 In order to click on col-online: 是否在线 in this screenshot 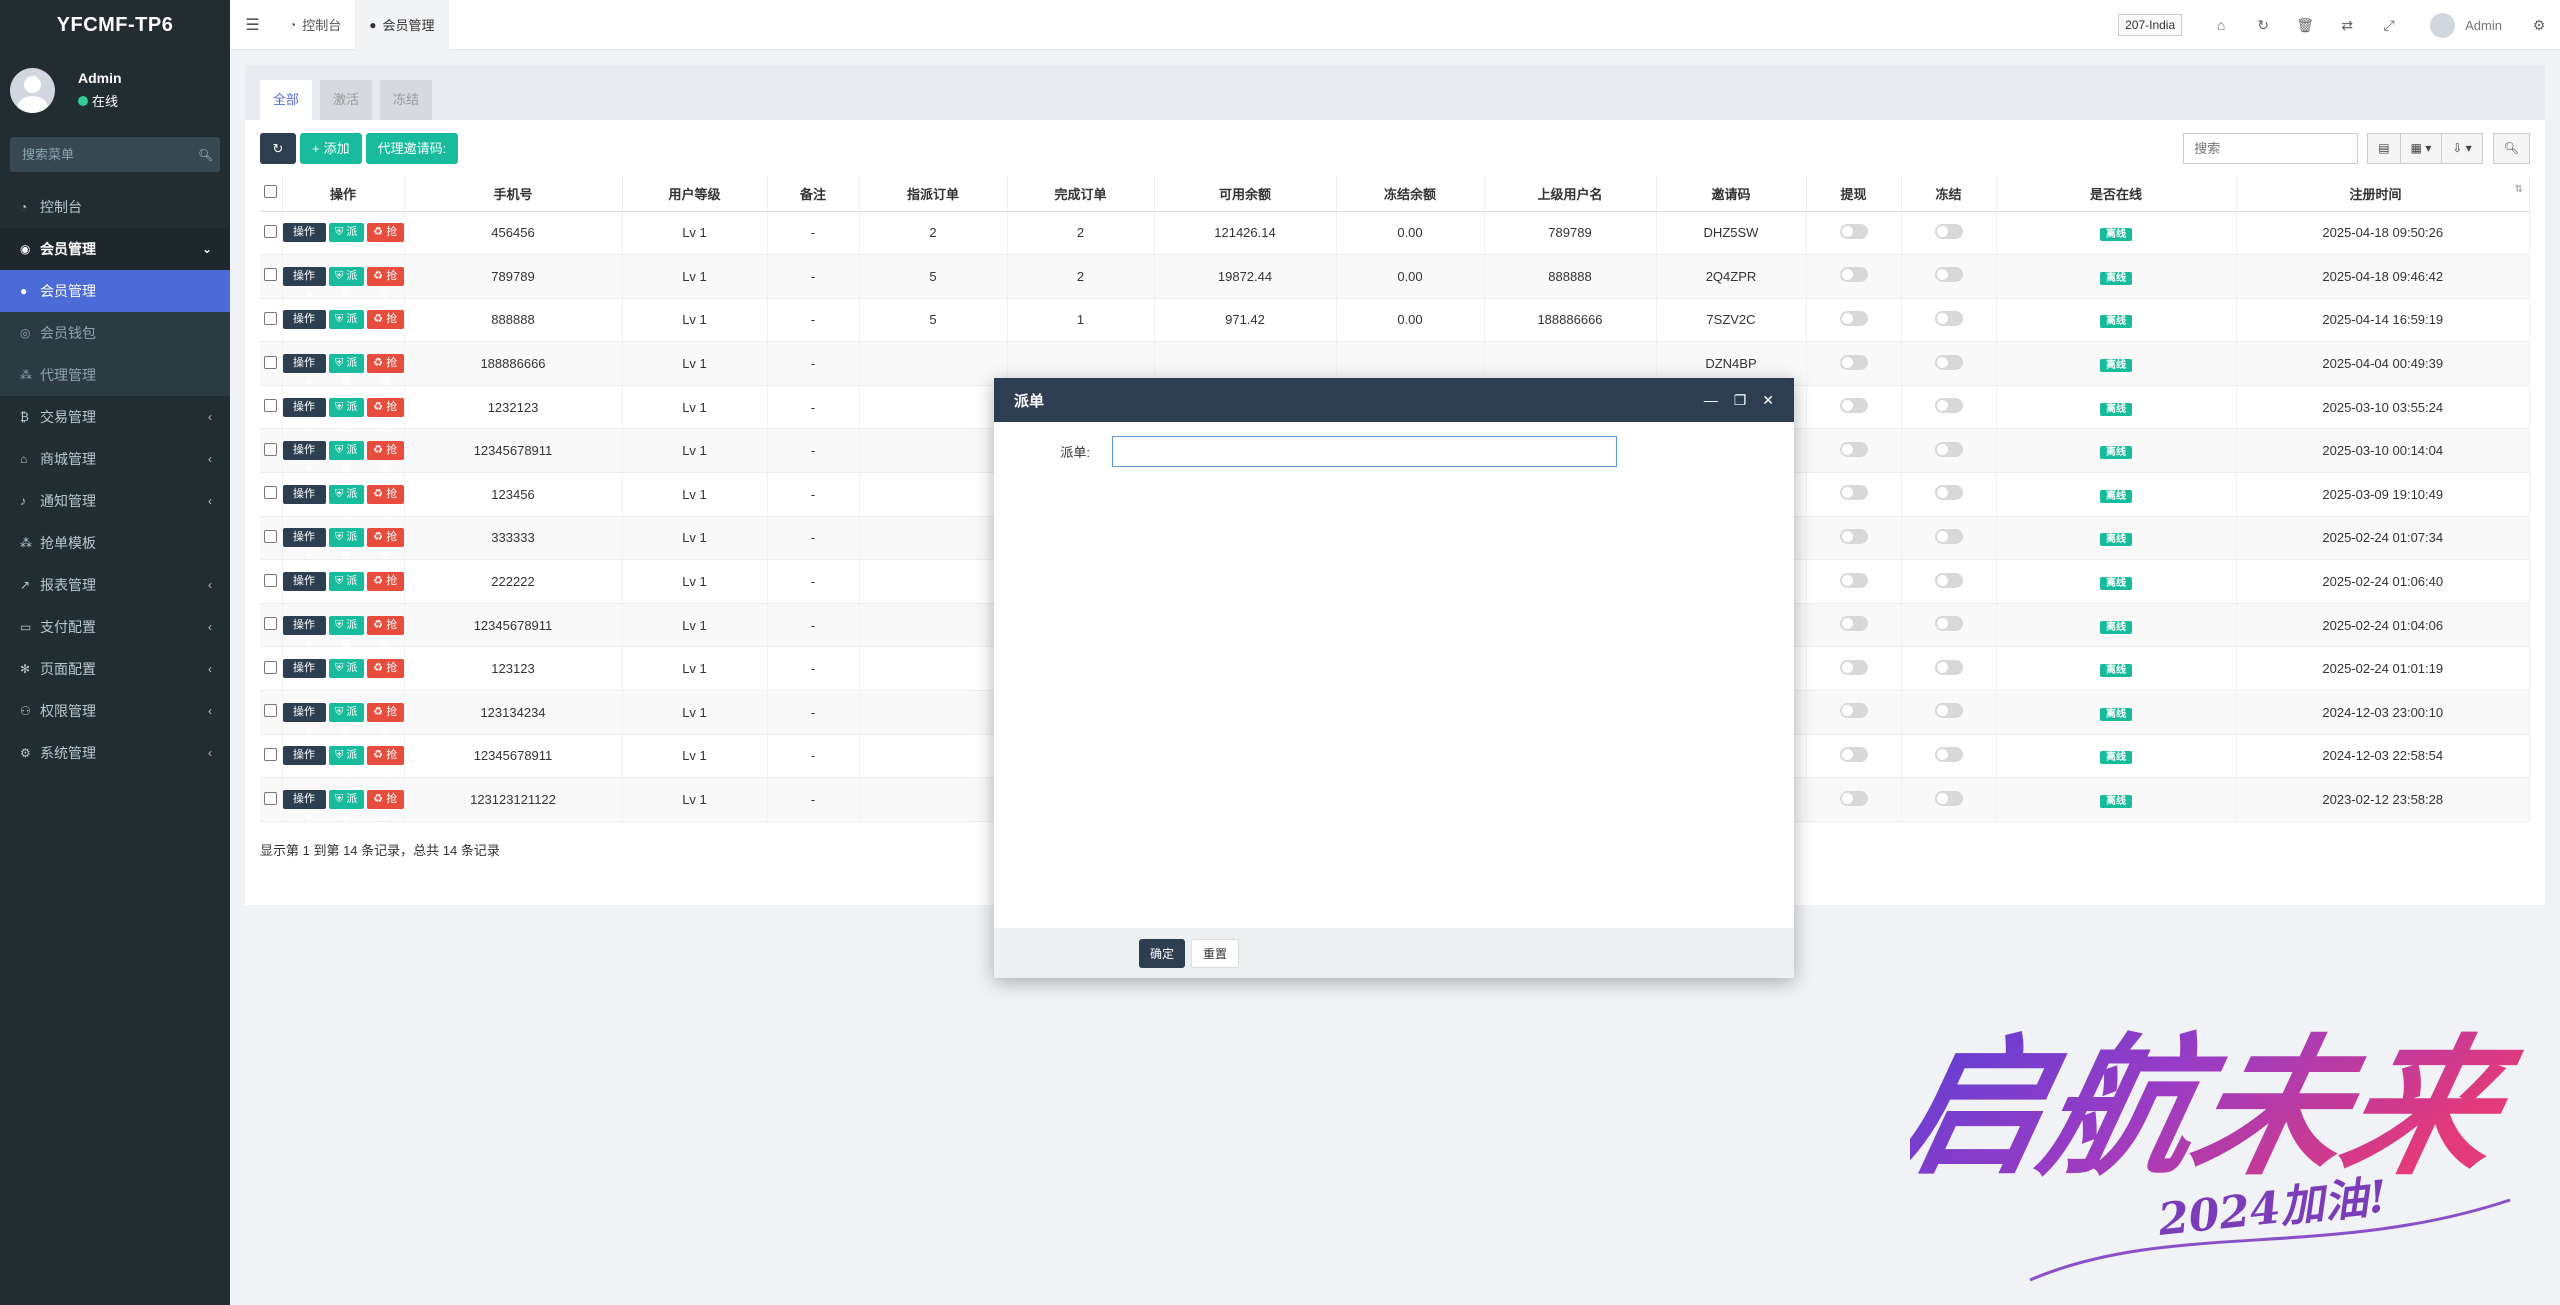, I will do `click(2116, 194)`.